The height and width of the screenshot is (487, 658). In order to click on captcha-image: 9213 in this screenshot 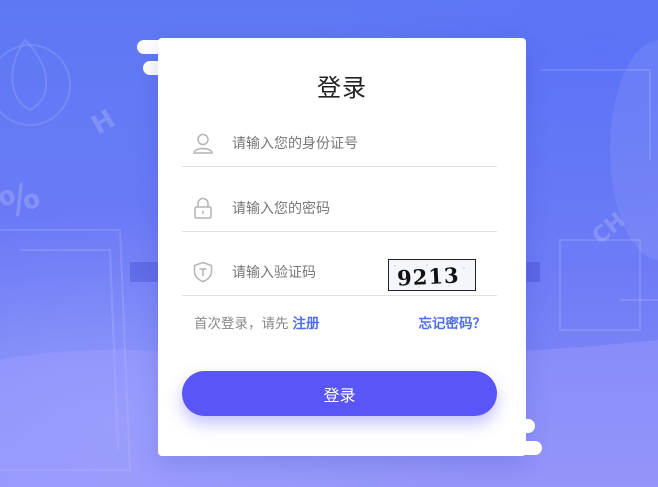, I will do `click(432, 275)`.